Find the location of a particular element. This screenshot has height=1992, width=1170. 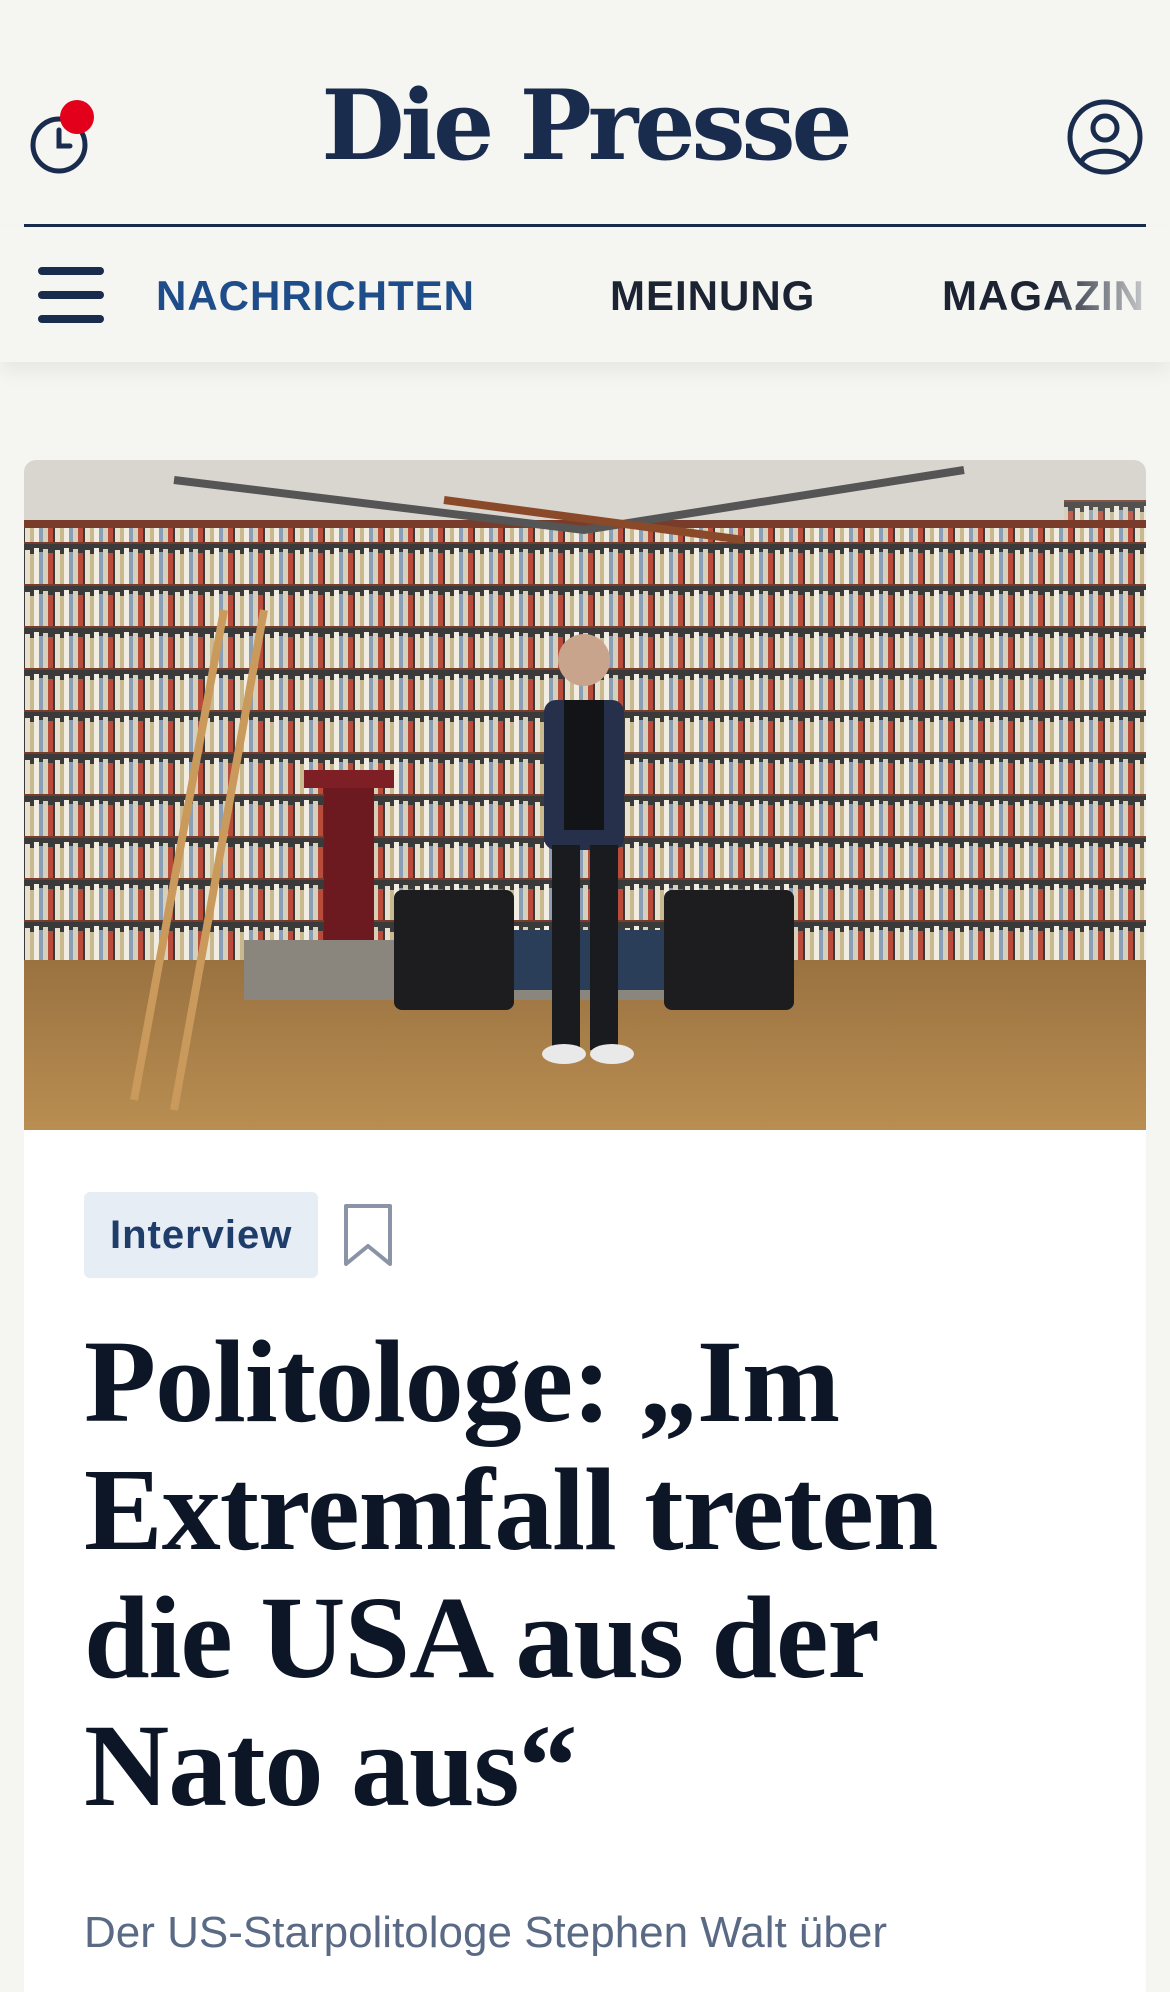

bookmark-icon is located at coordinates (368, 1235).